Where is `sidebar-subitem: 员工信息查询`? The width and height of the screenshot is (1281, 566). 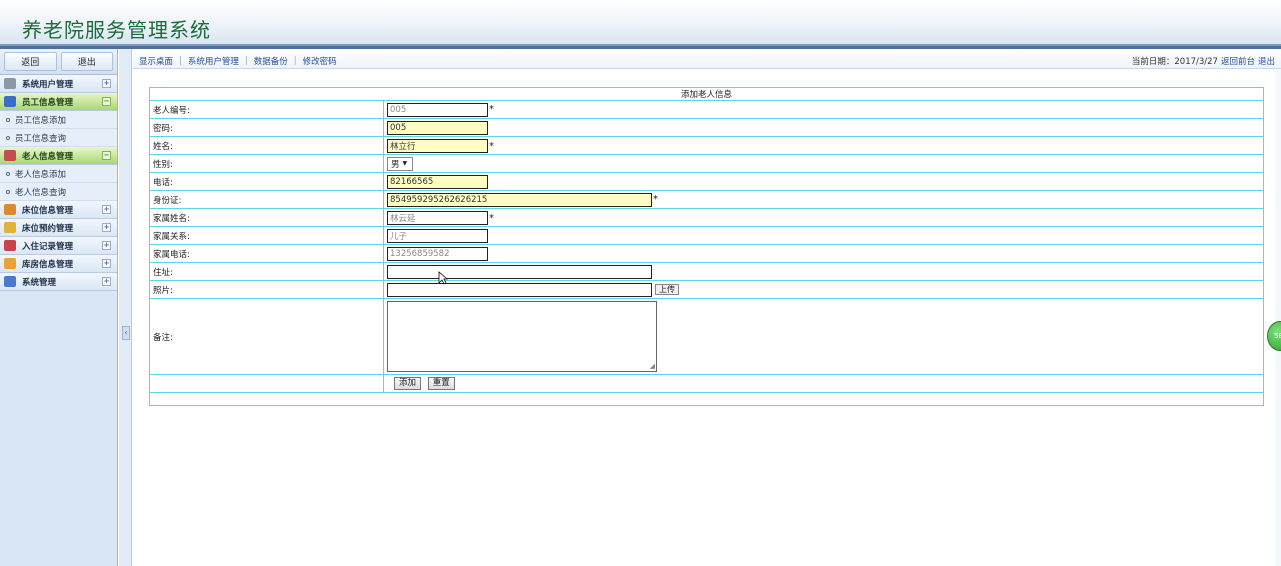 sidebar-subitem: 员工信息查询 is located at coordinates (58, 138).